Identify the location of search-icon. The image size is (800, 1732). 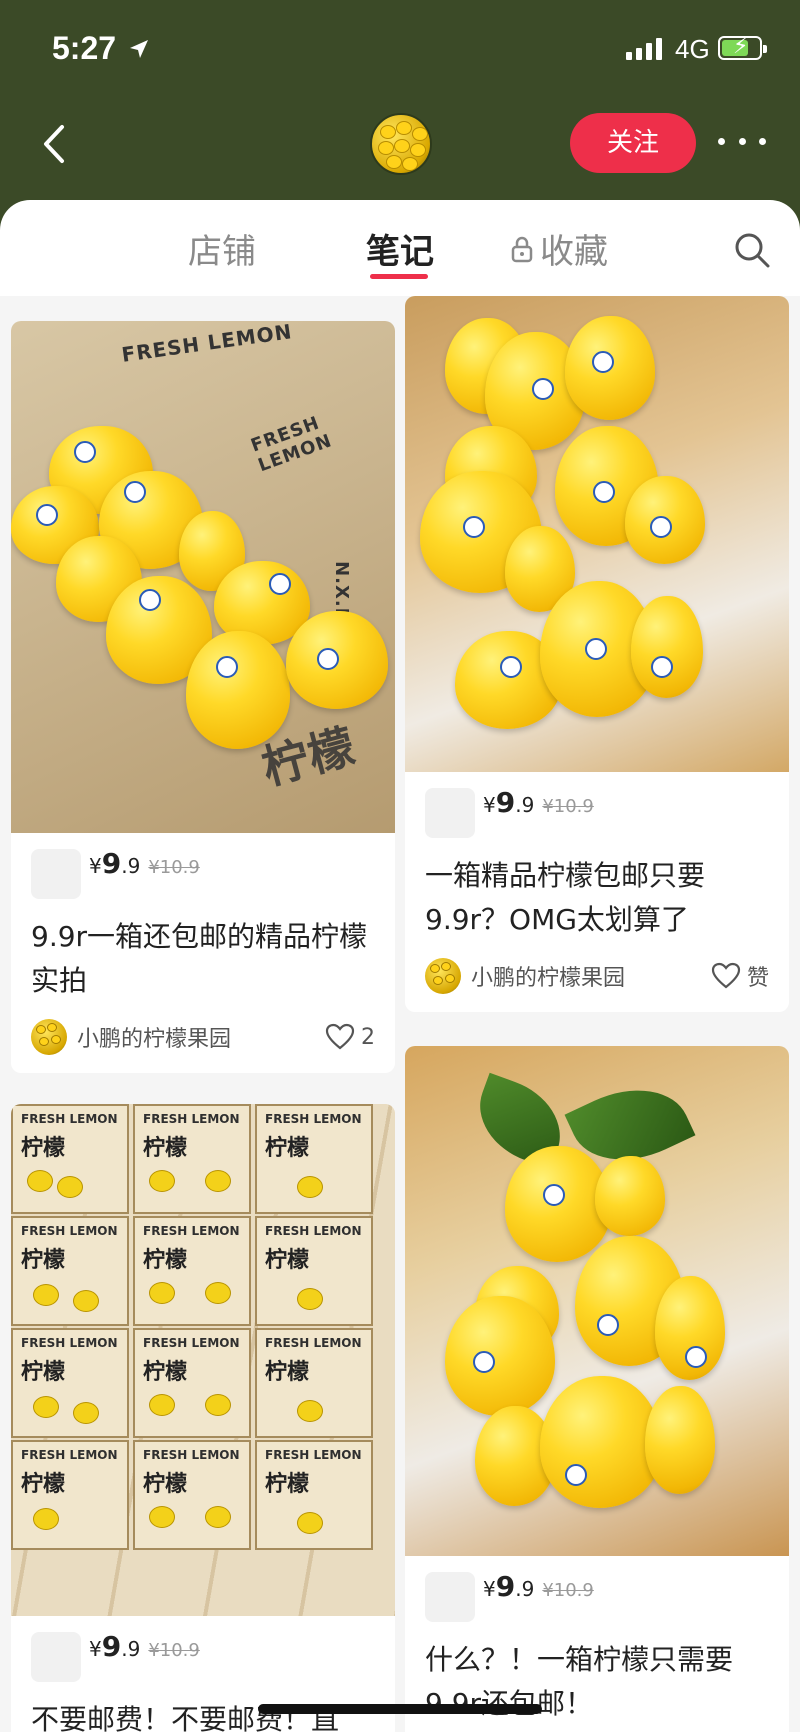
(752, 250).